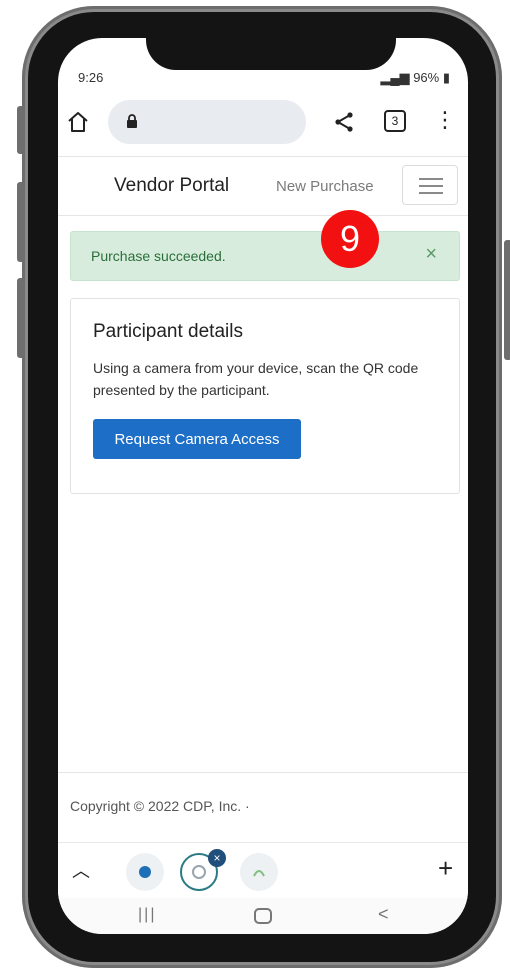 The image size is (510, 976). What do you see at coordinates (426, 77) in the screenshot?
I see `battery-level: 96%` at bounding box center [426, 77].